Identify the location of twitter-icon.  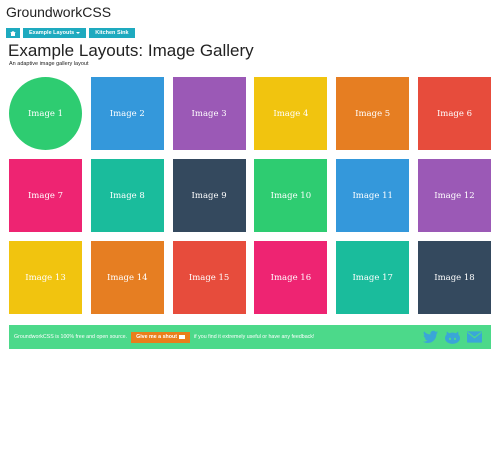
(430, 337).